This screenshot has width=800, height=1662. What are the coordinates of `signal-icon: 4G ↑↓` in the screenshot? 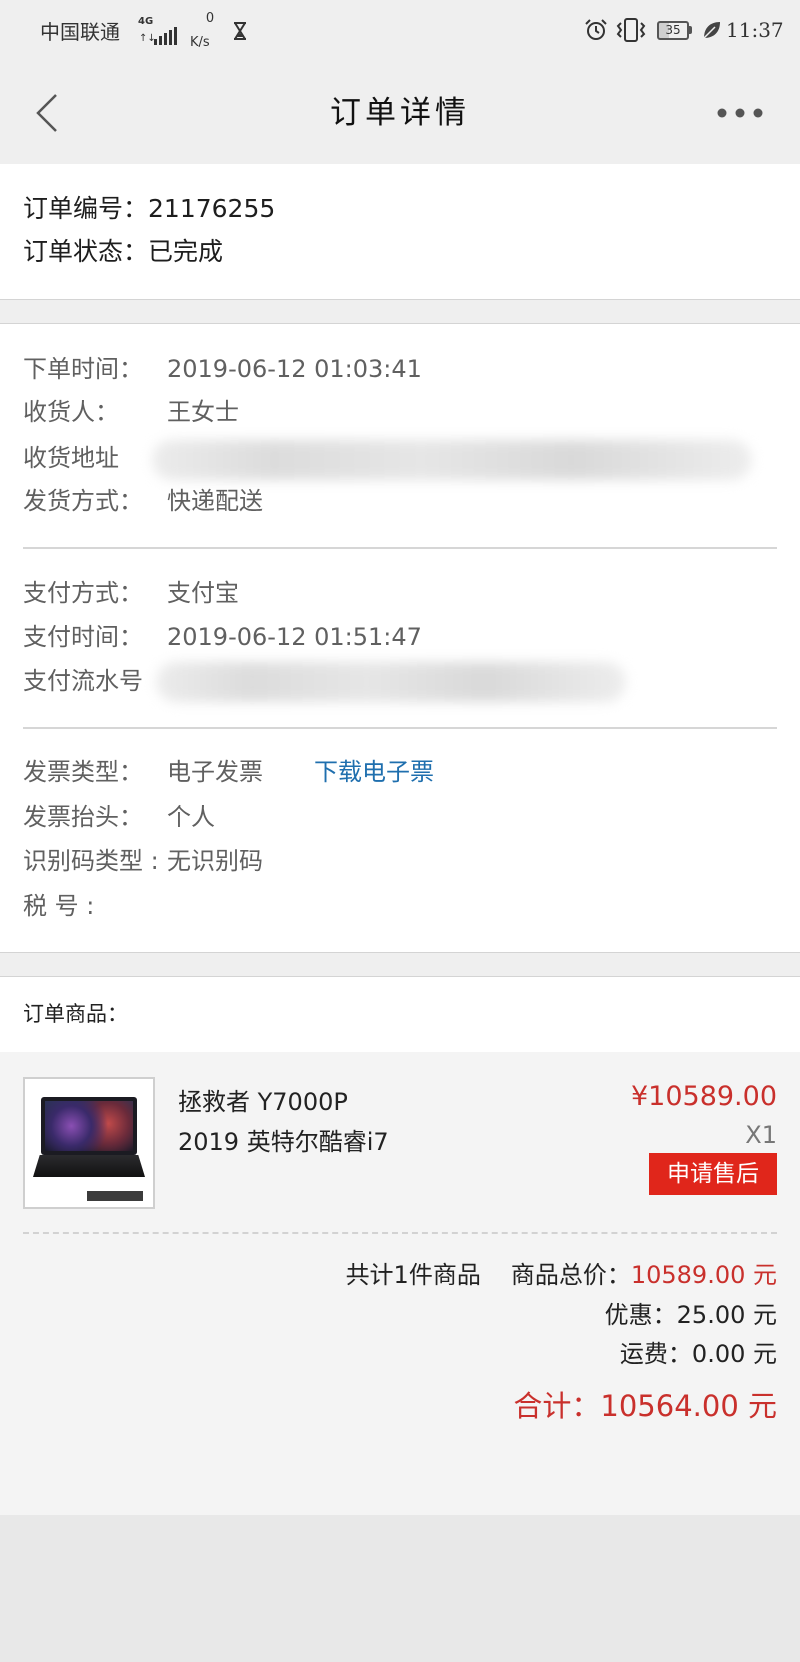 It's located at (159, 30).